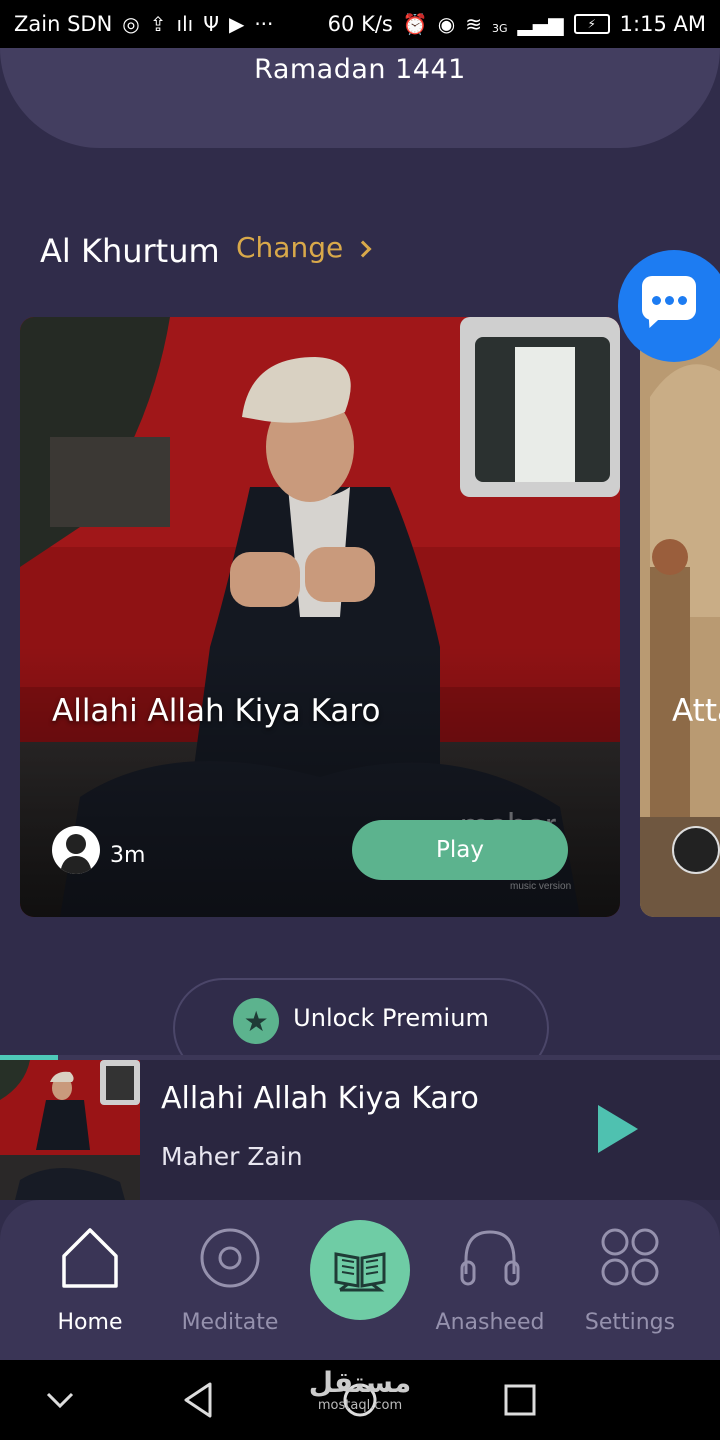 This screenshot has height=1440, width=720. Describe the element at coordinates (230, 1322) in the screenshot. I see `tab-meditate-label: Meditate` at that location.